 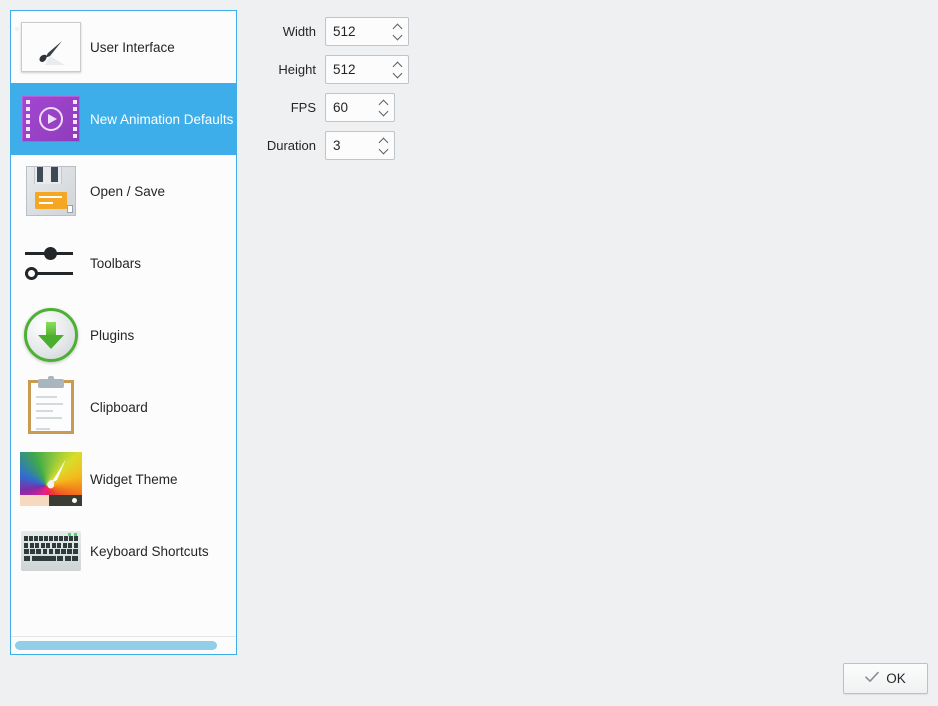 I want to click on sidebar-item-label: Keyboard Shortcuts, so click(x=149, y=551).